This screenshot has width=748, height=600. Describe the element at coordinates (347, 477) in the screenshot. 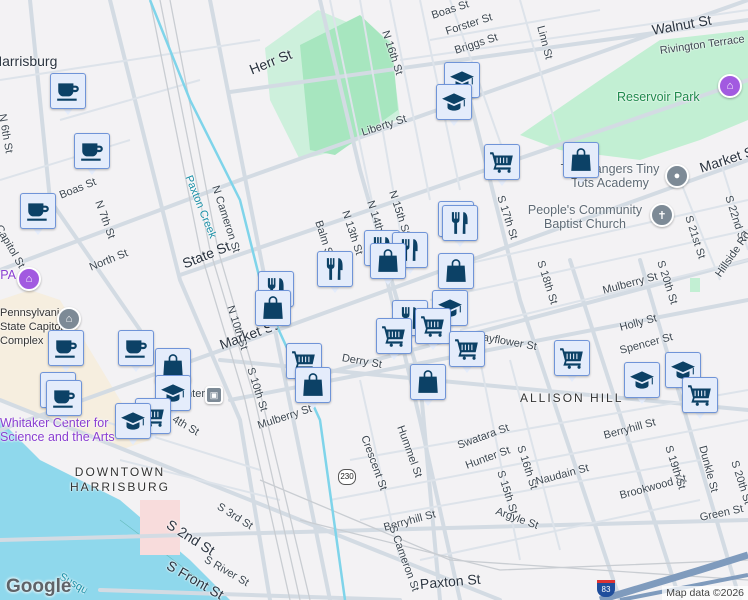

I see `route-230-shield: 230` at that location.